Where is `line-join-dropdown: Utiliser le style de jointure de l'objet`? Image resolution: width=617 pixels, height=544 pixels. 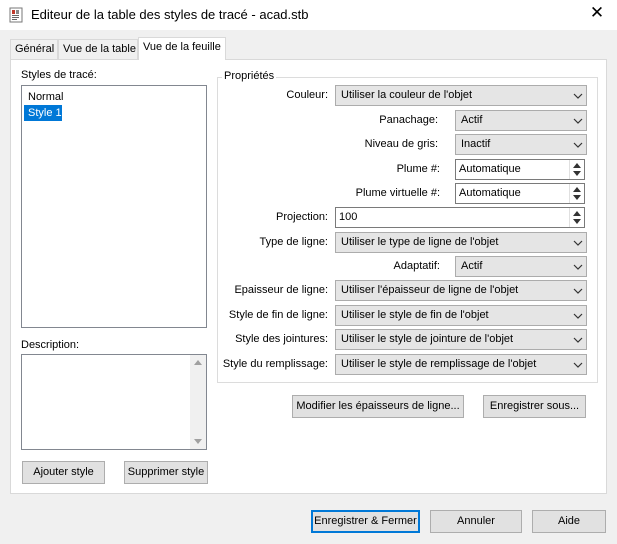
line-join-dropdown: Utiliser le style de jointure de l'objet is located at coordinates (461, 339).